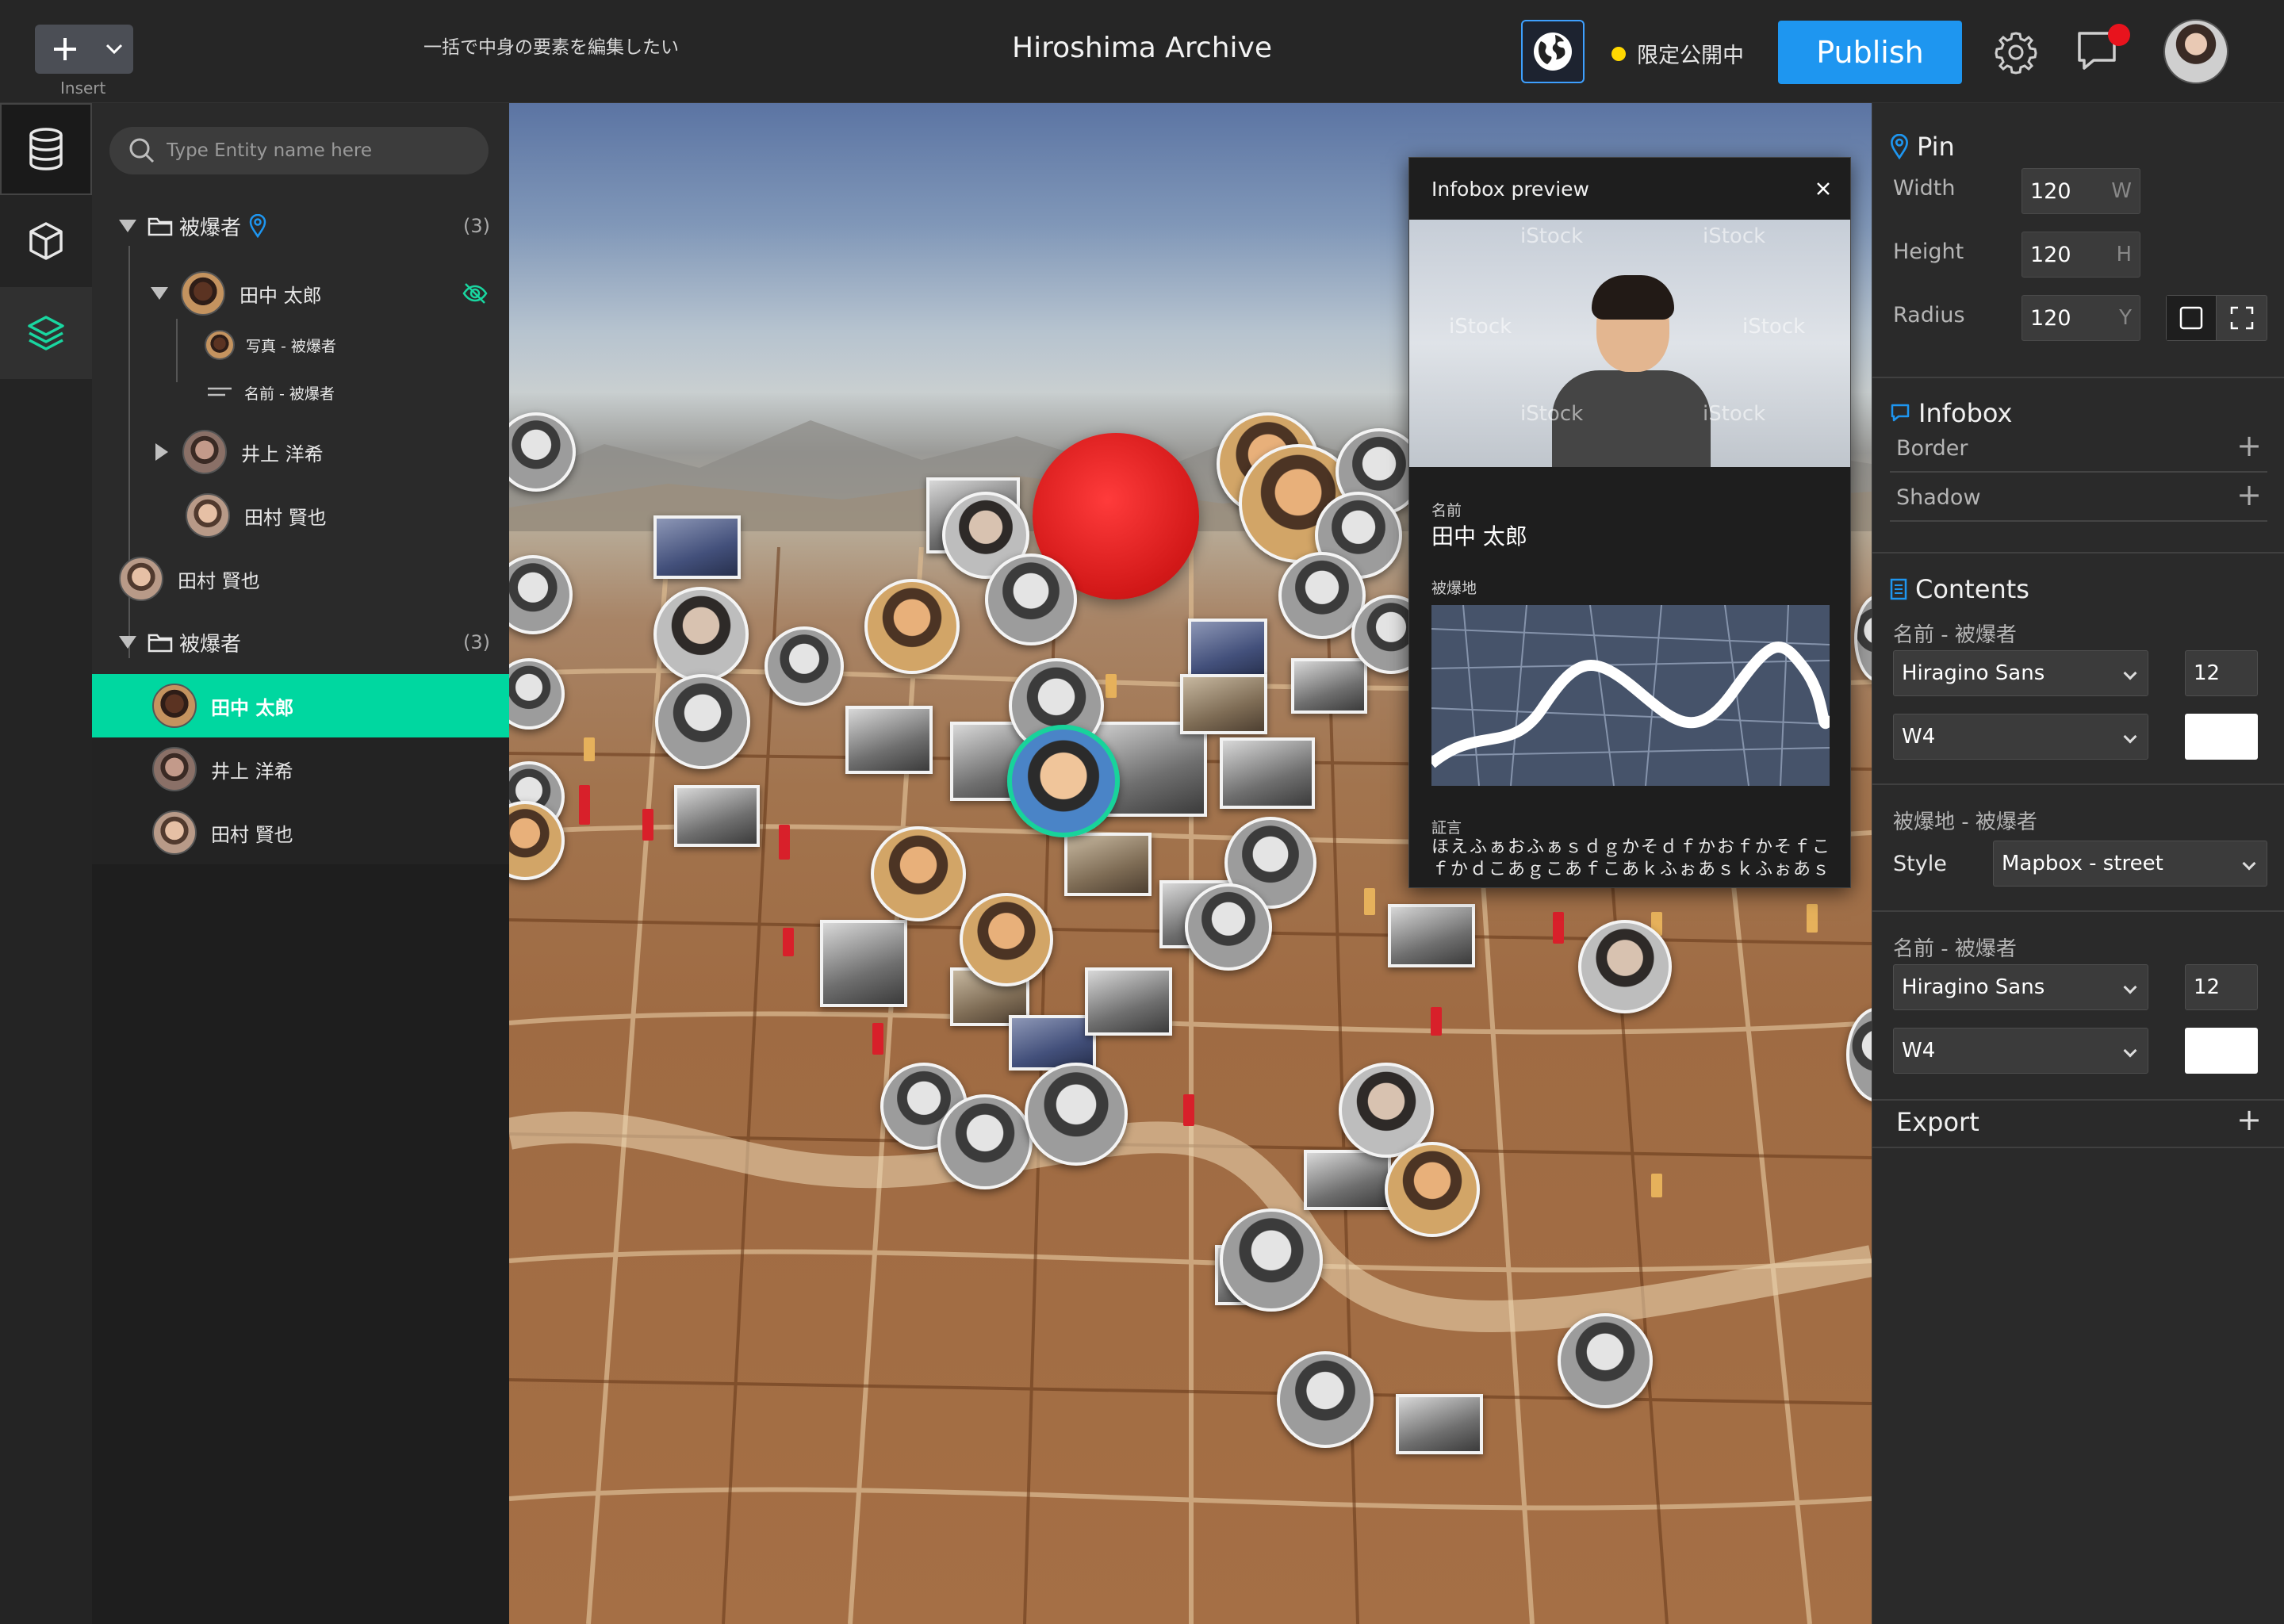 The height and width of the screenshot is (1624, 2284). I want to click on font-family-value: Hiragino Sans, so click(1973, 987).